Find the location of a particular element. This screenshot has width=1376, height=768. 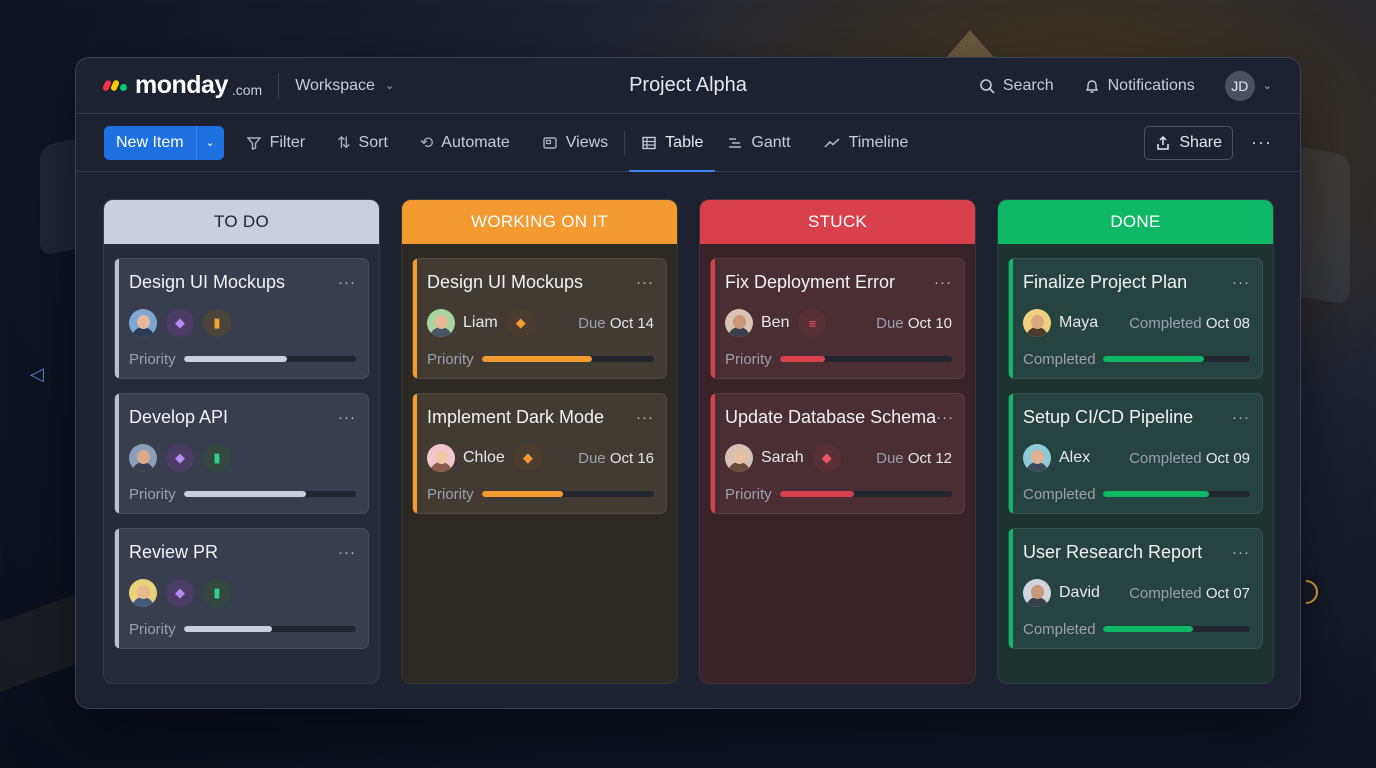

workspace-dropdown: Workspace ⌄ is located at coordinates (344, 86).